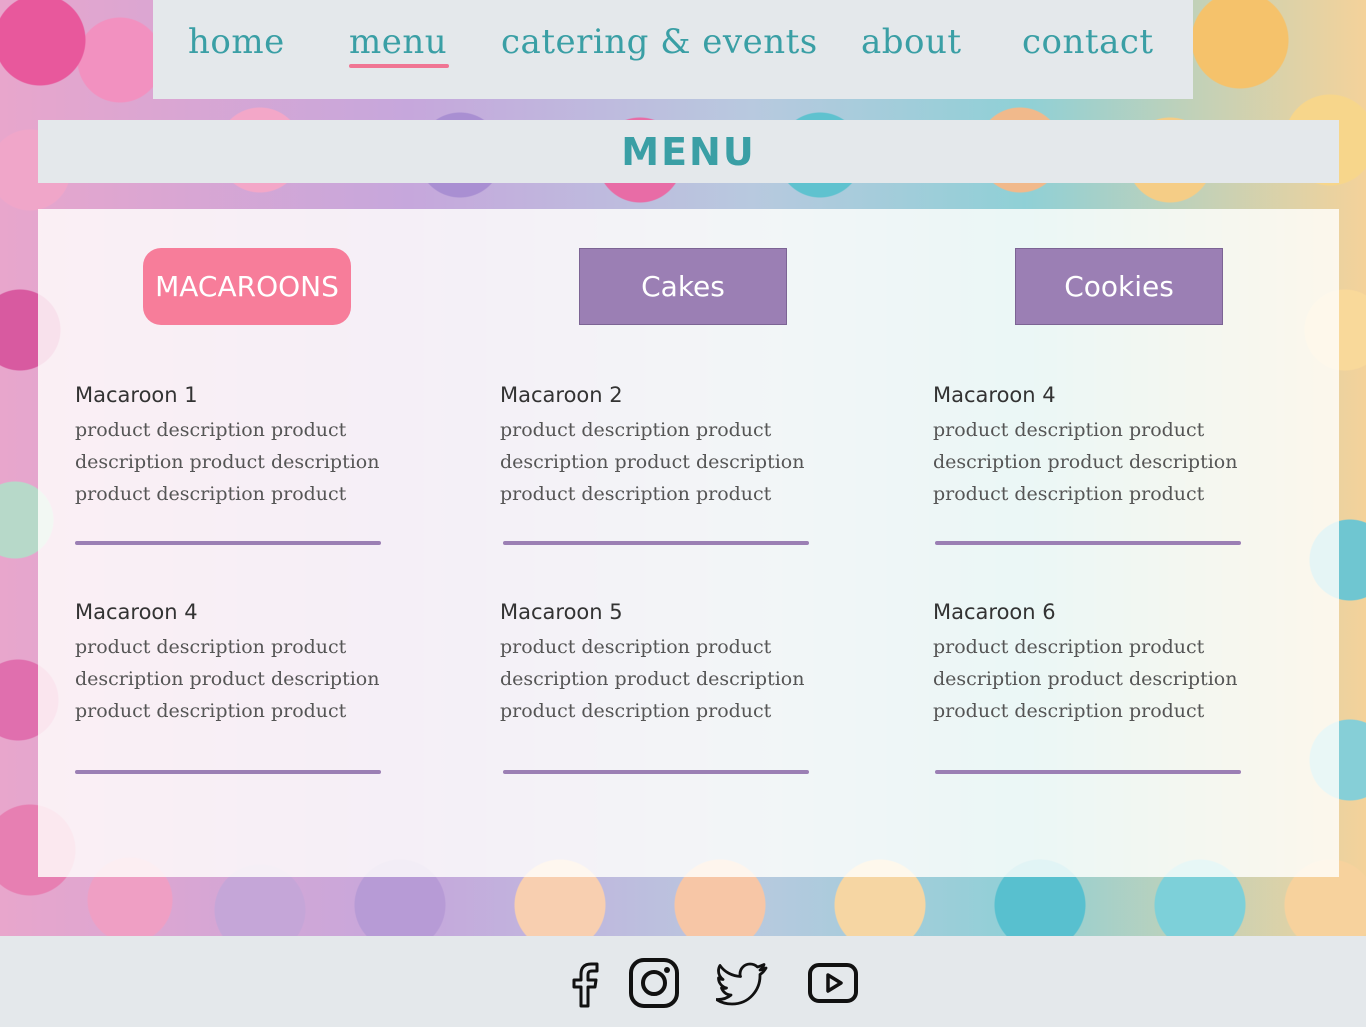 This screenshot has height=1027, width=1366. What do you see at coordinates (833, 983) in the screenshot?
I see `youtube-icon` at bounding box center [833, 983].